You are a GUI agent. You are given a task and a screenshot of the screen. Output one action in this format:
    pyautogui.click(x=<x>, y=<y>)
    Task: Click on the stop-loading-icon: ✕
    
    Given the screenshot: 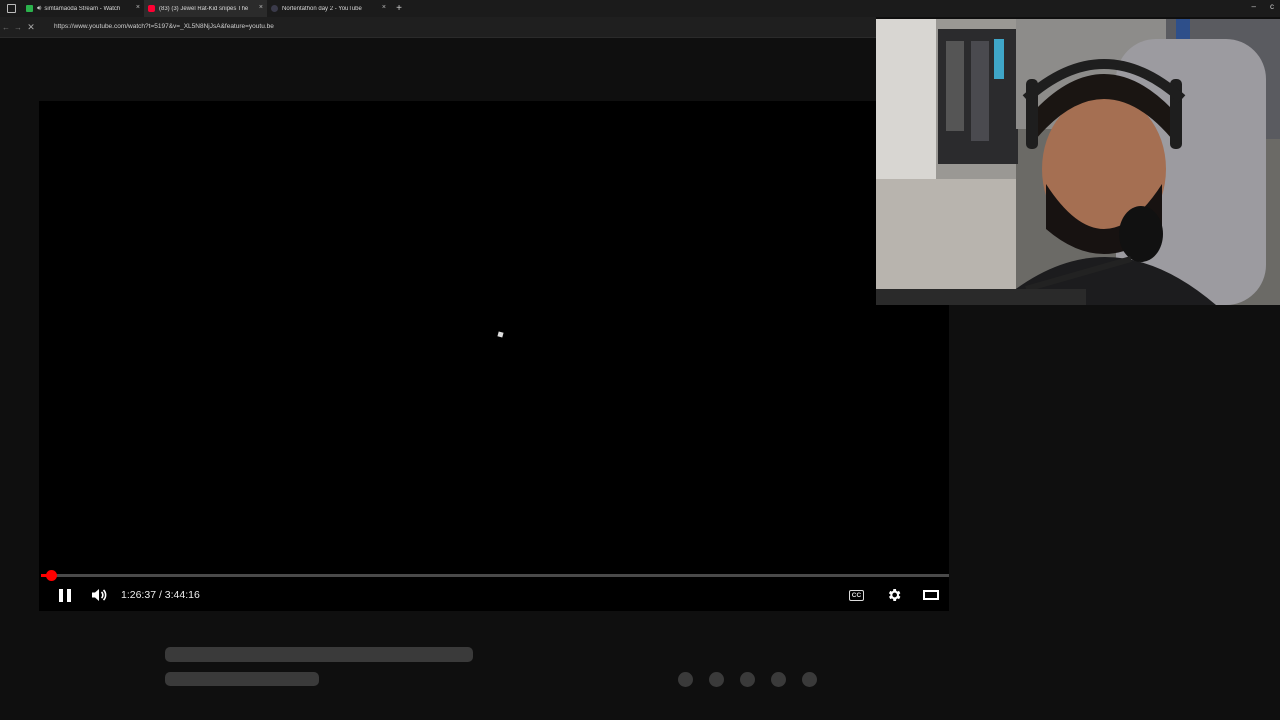 What is the action you would take?
    pyautogui.click(x=31, y=27)
    